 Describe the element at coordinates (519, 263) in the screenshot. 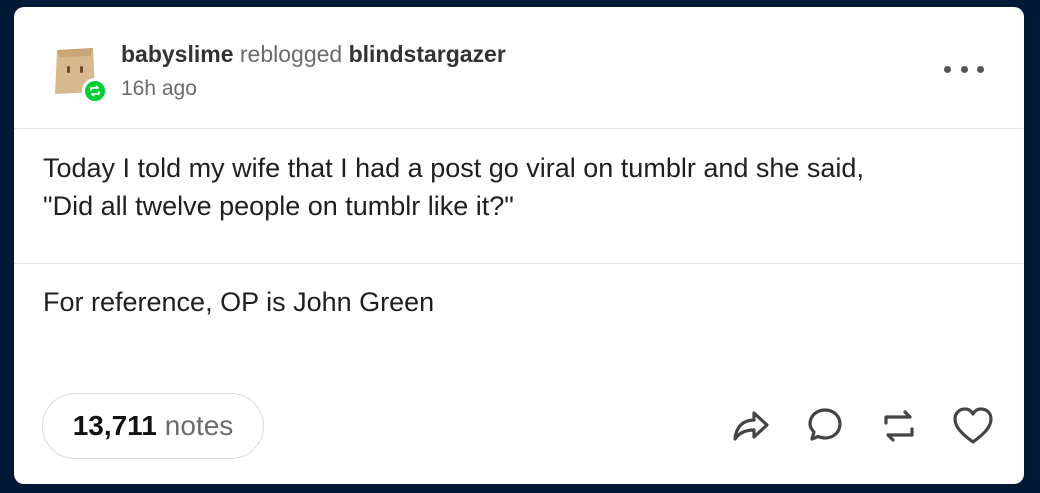

I see `reblog-divider` at that location.